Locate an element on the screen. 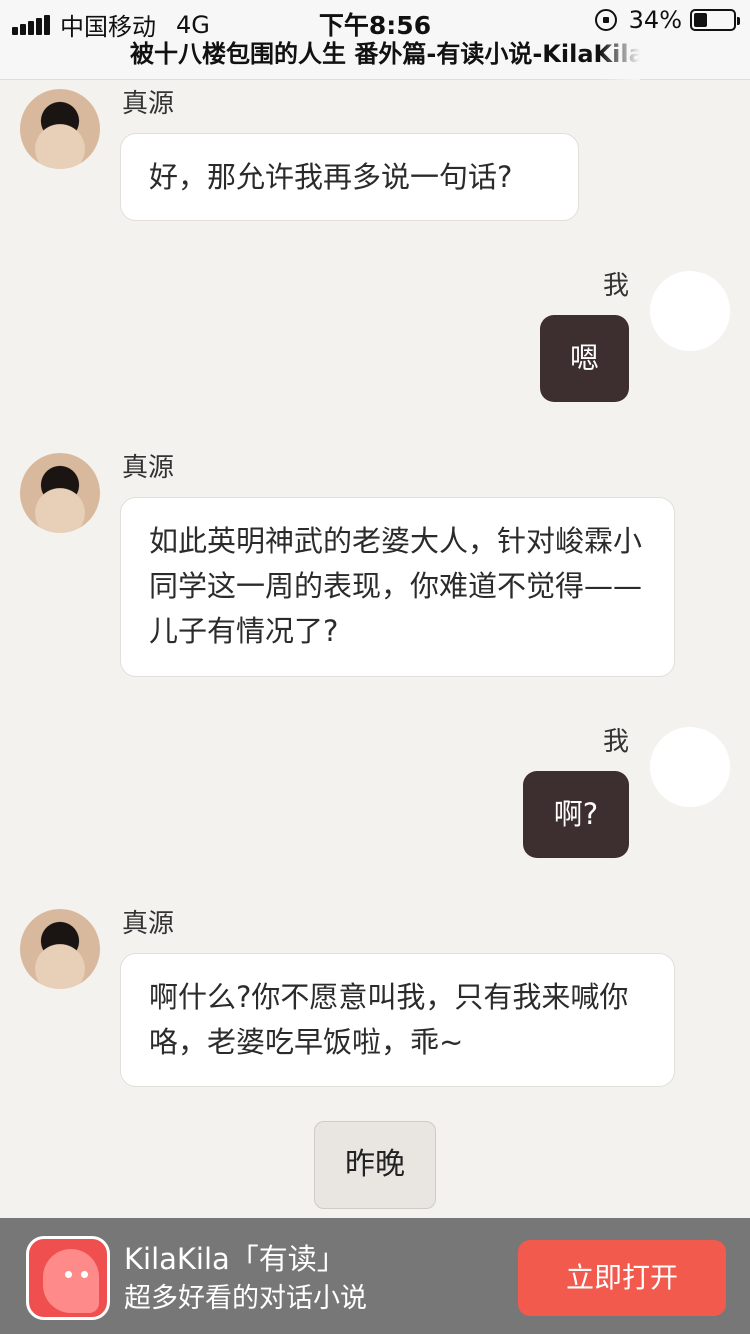 The height and width of the screenshot is (1334, 750). battery-percent: 34% is located at coordinates (655, 20).